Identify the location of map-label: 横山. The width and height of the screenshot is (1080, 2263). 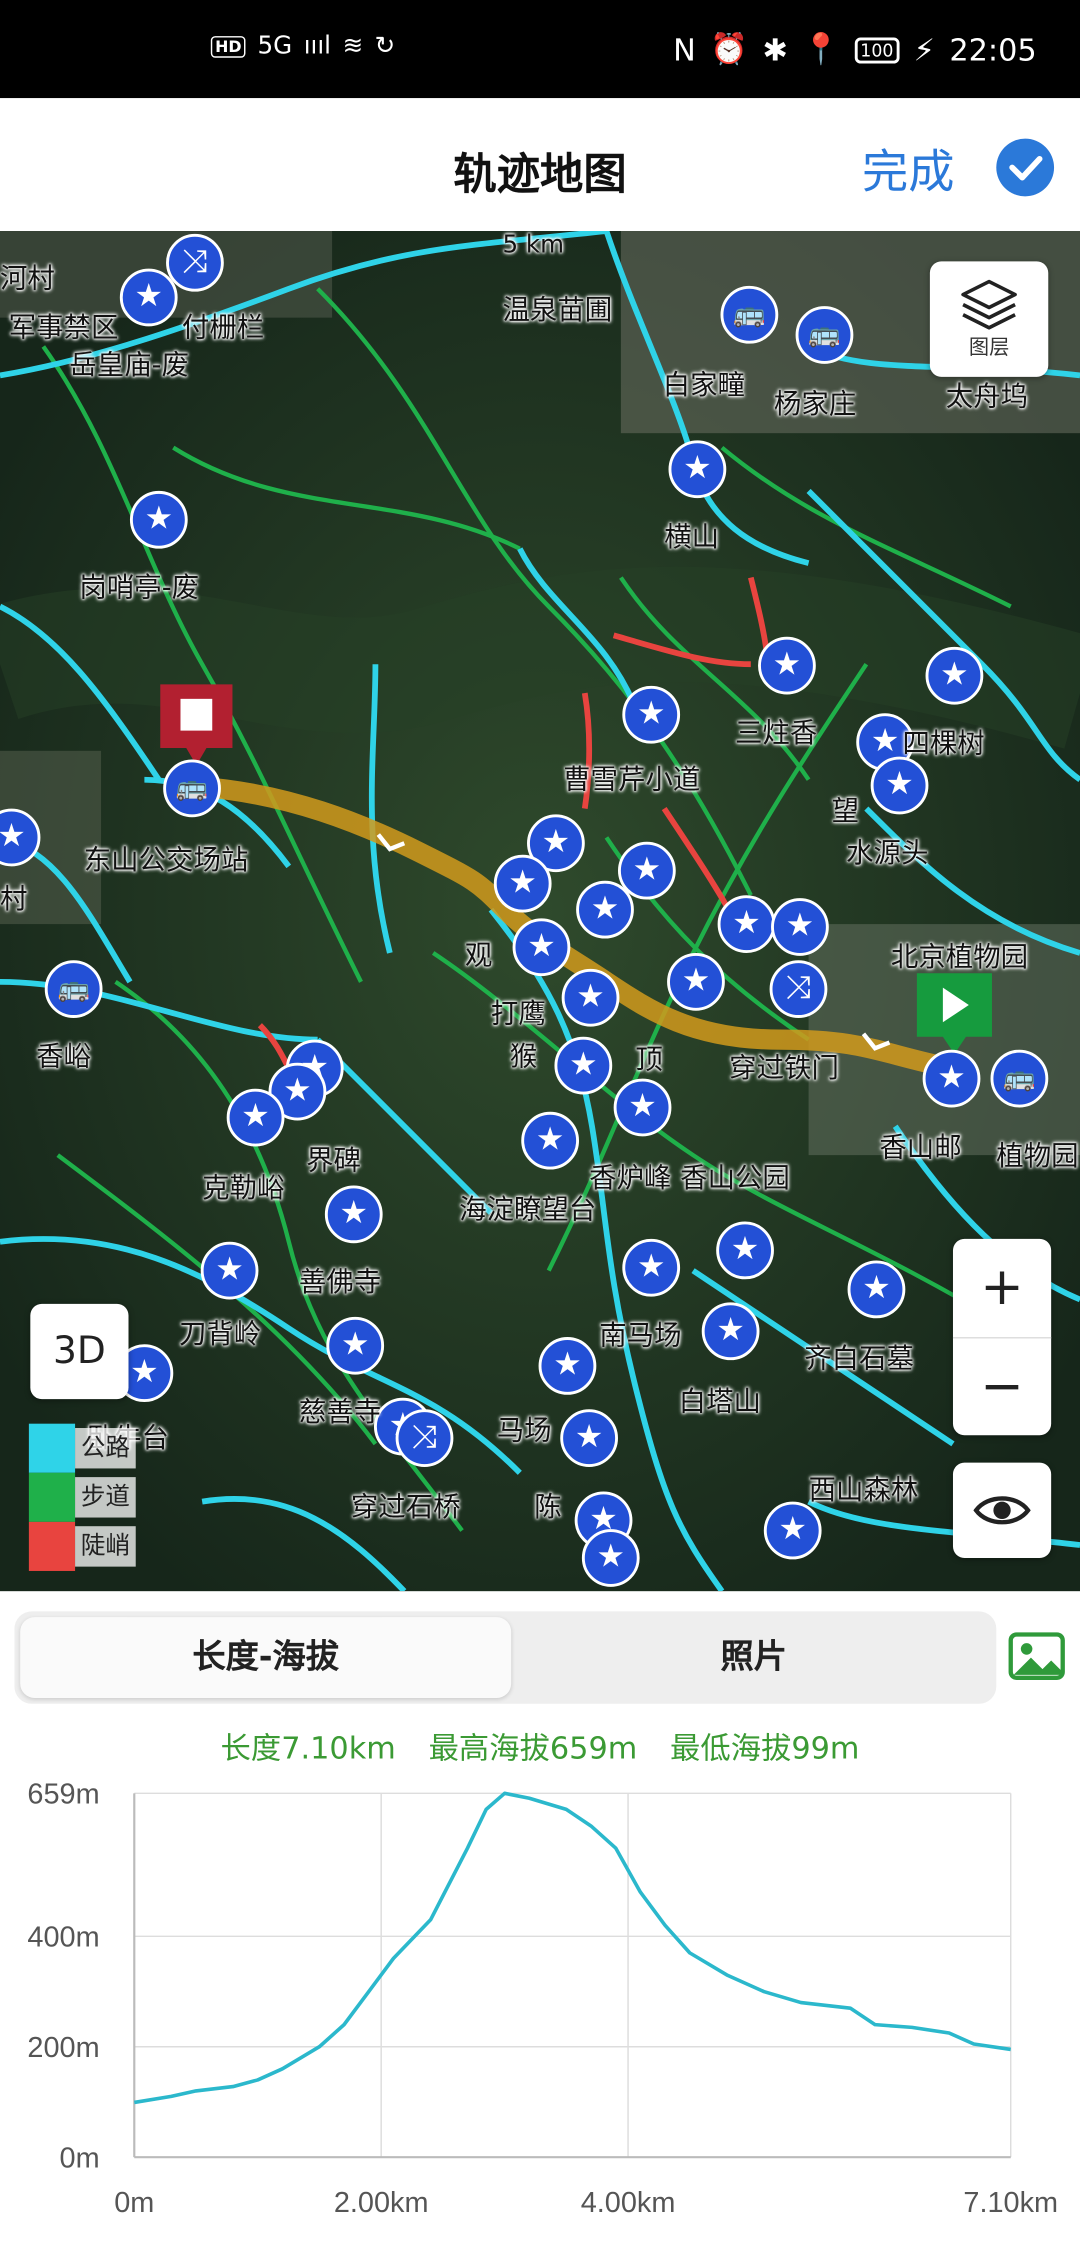
(692, 537).